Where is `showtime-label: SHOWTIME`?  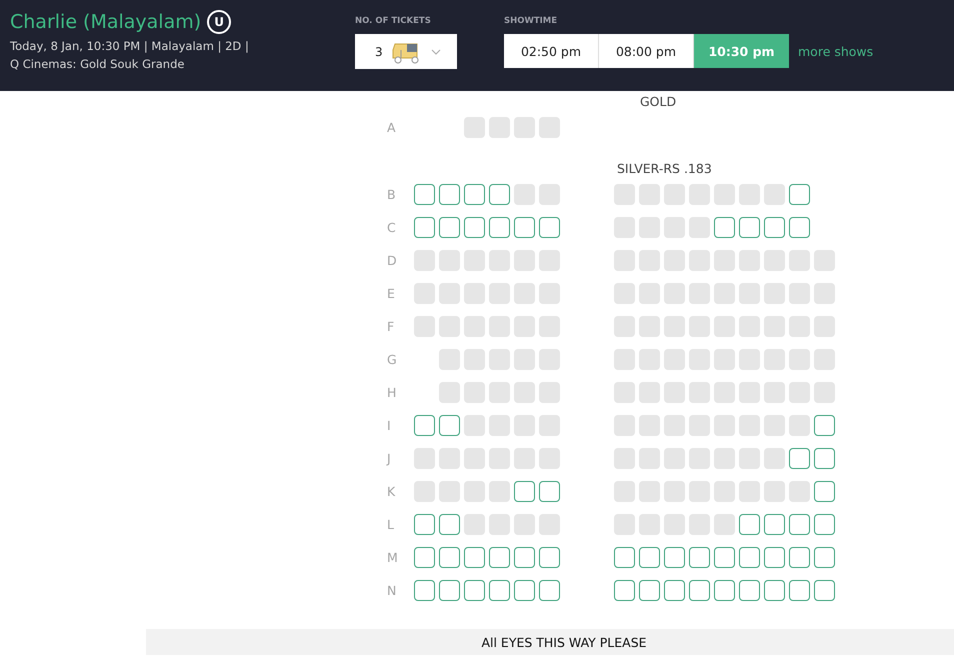 showtime-label: SHOWTIME is located at coordinates (531, 21).